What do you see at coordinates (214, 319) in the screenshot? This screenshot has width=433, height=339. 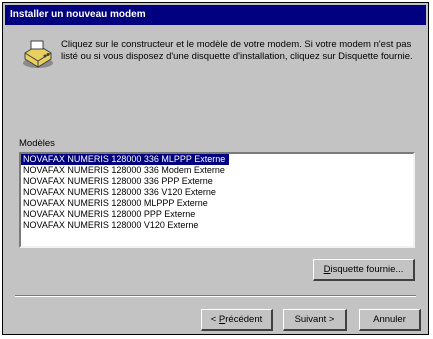 I see `back-prefix: <` at bounding box center [214, 319].